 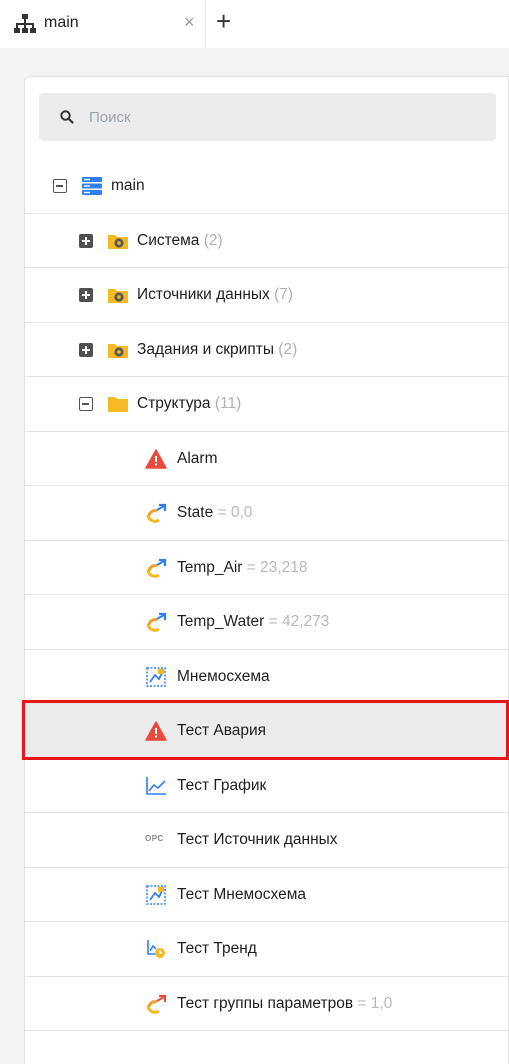 What do you see at coordinates (267, 622) in the screenshot?
I see `tree-item-temp-water: Temp_Water = 42,273` at bounding box center [267, 622].